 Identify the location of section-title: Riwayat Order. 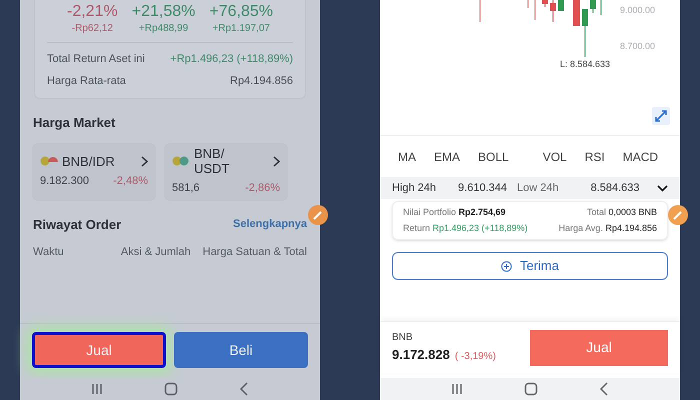
(77, 225).